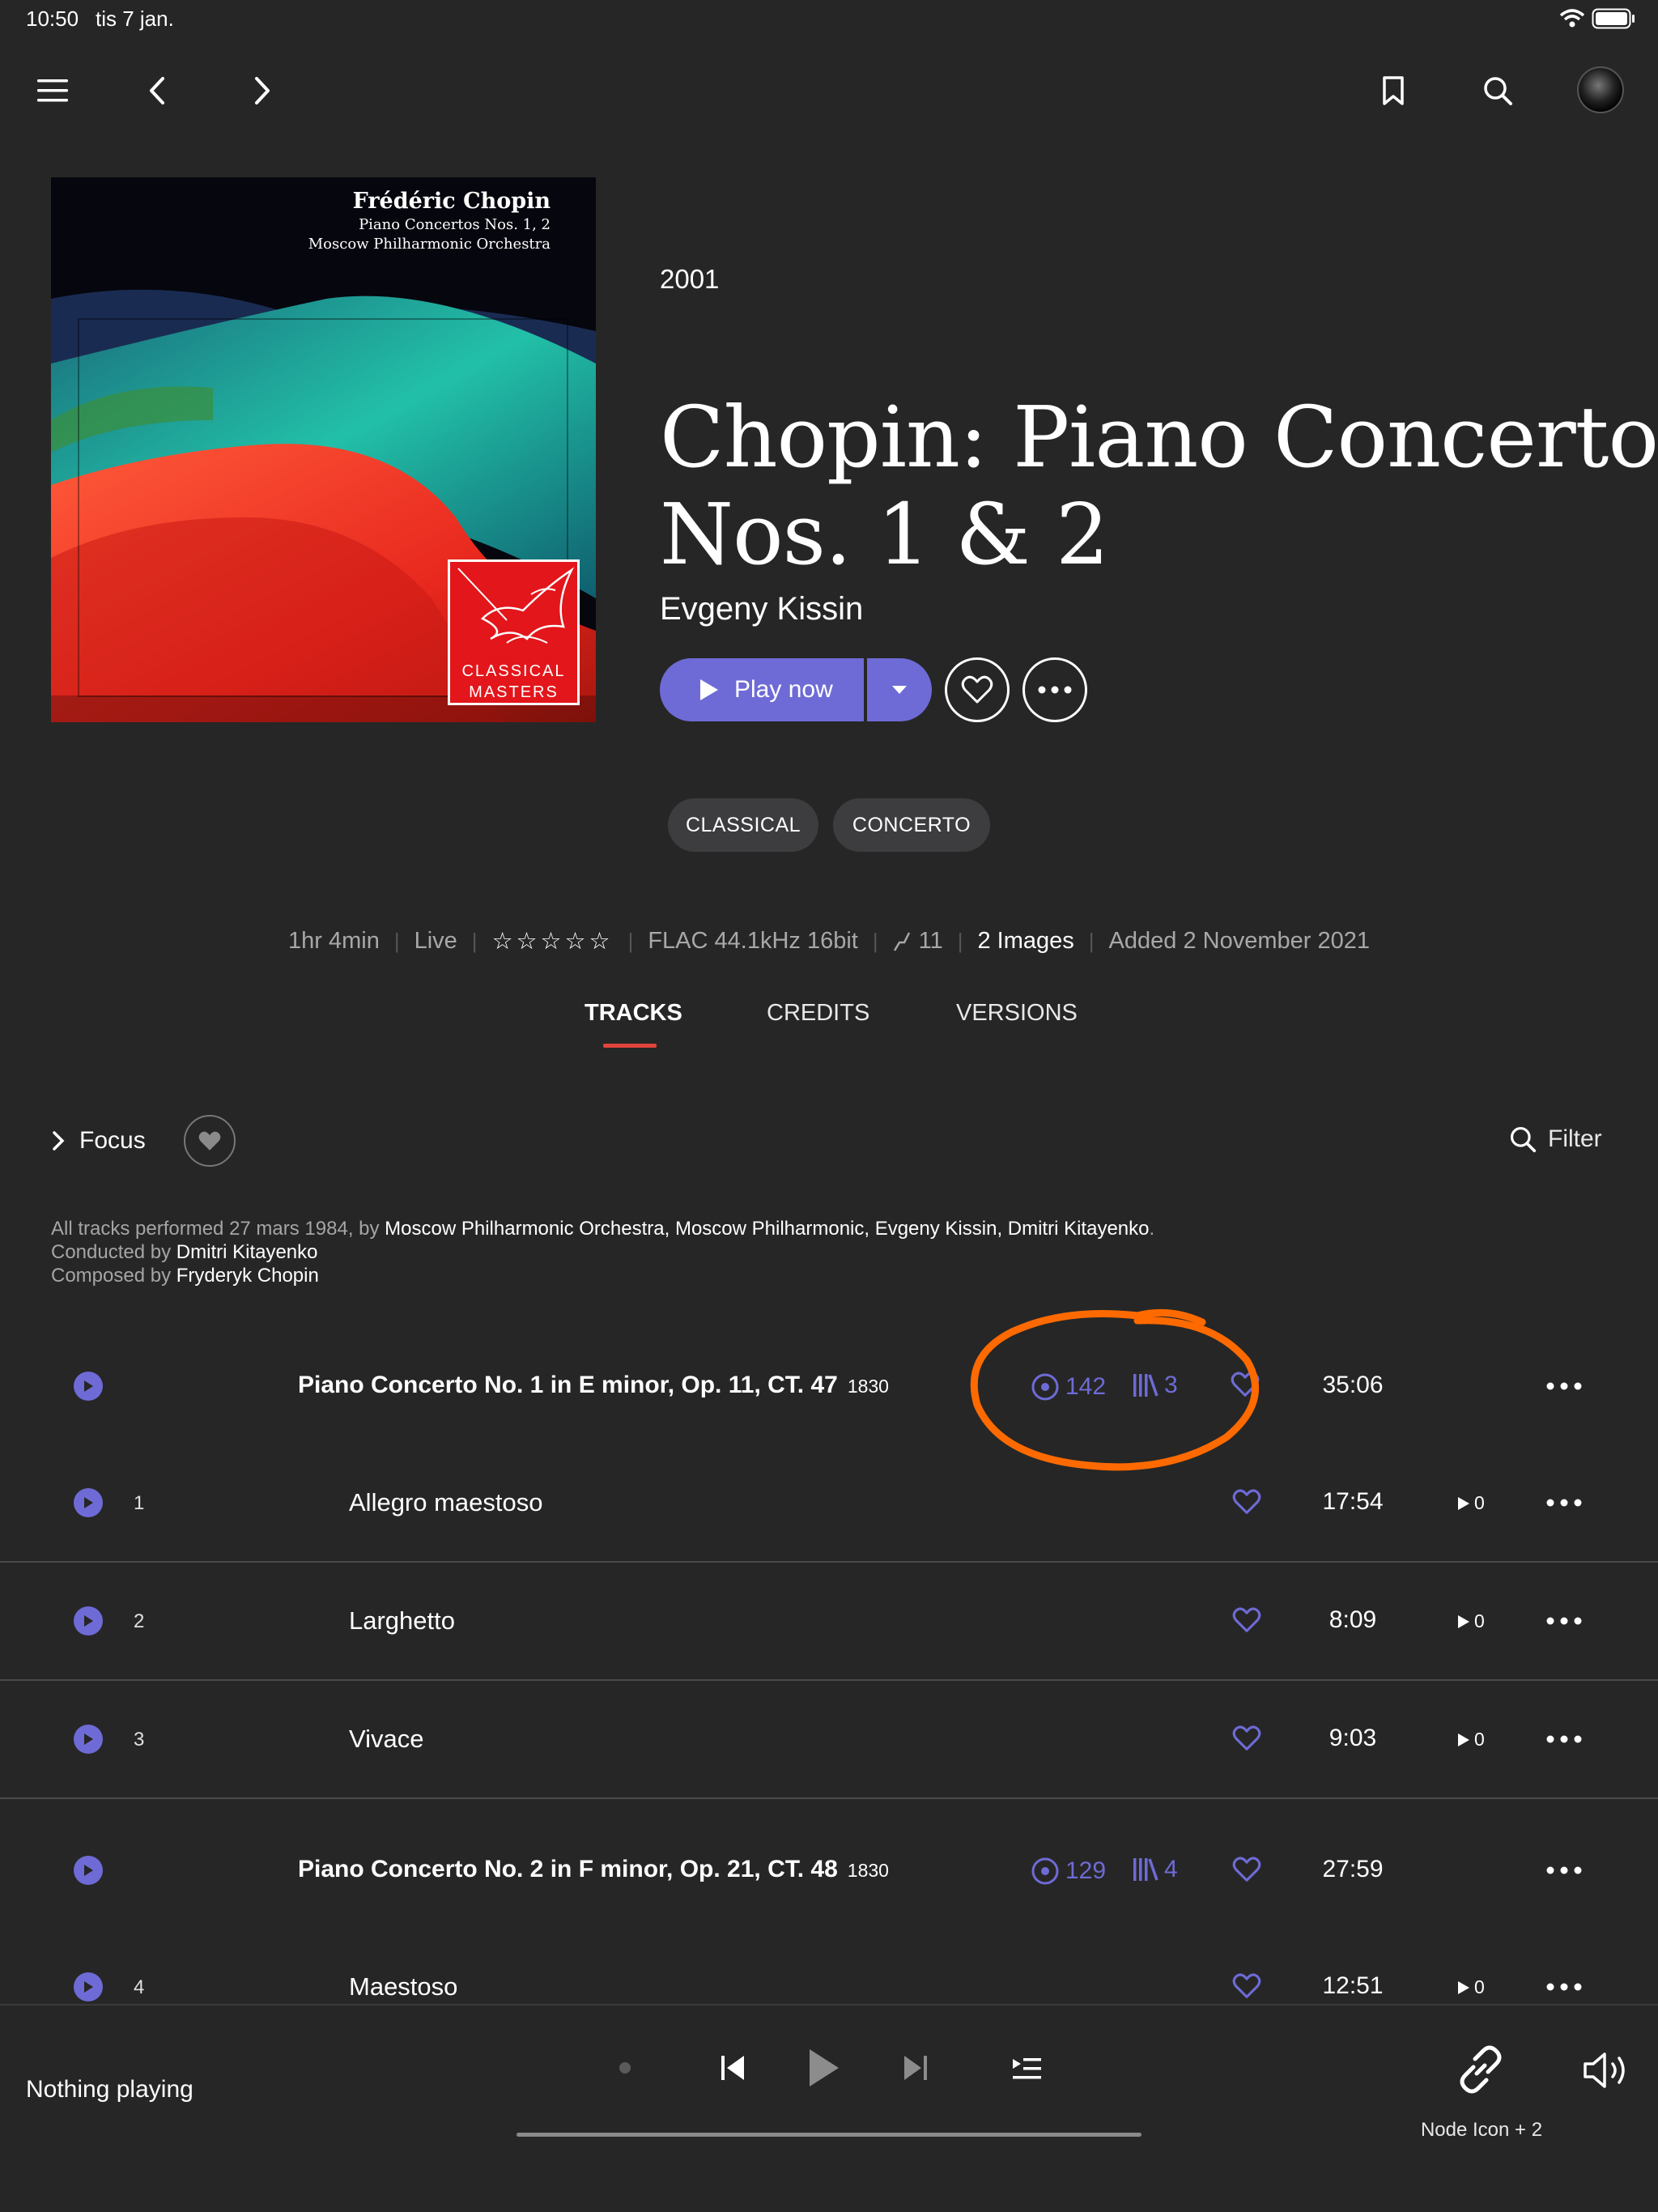 The height and width of the screenshot is (2212, 1658). What do you see at coordinates (455, 225) in the screenshot?
I see `cover-work: Piano Concertos Nos. 1, 2` at bounding box center [455, 225].